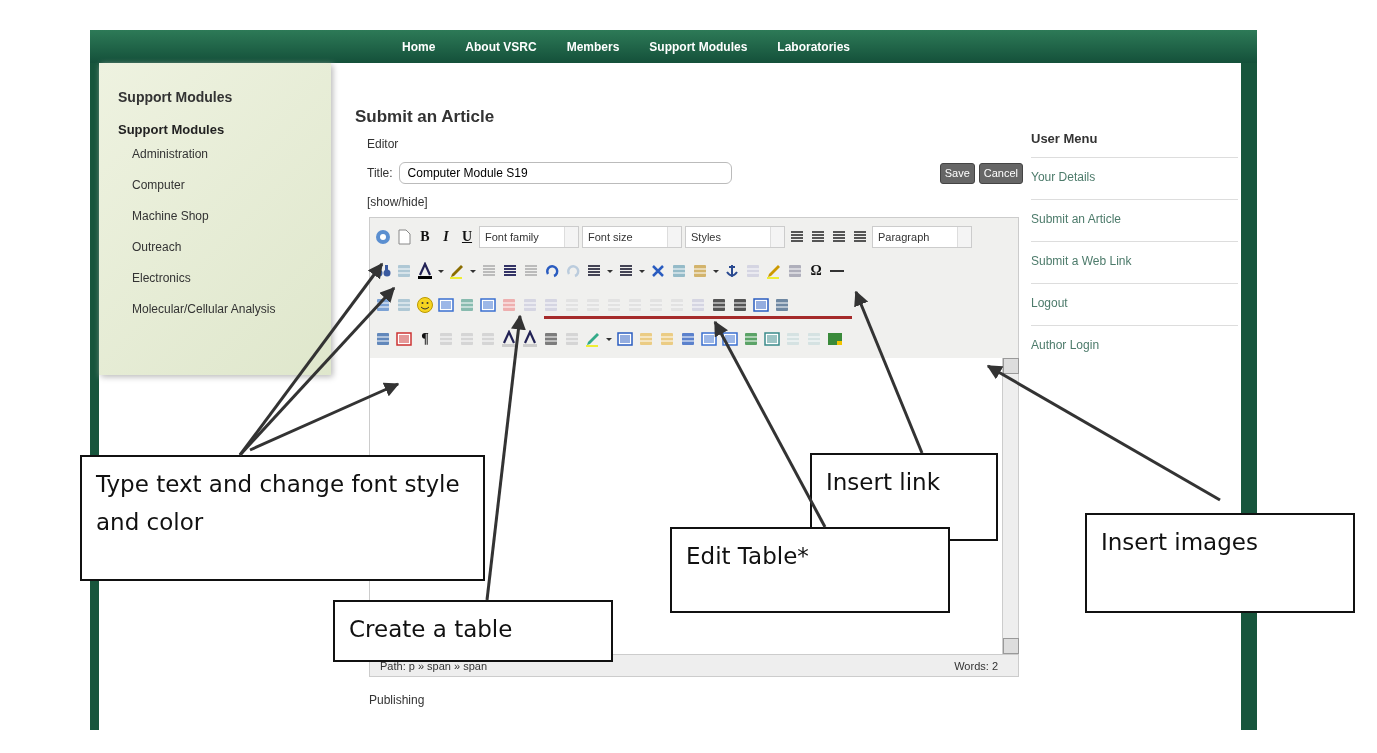  Describe the element at coordinates (565, 173) in the screenshot. I see `title-input-field: Computer Module S19` at that location.